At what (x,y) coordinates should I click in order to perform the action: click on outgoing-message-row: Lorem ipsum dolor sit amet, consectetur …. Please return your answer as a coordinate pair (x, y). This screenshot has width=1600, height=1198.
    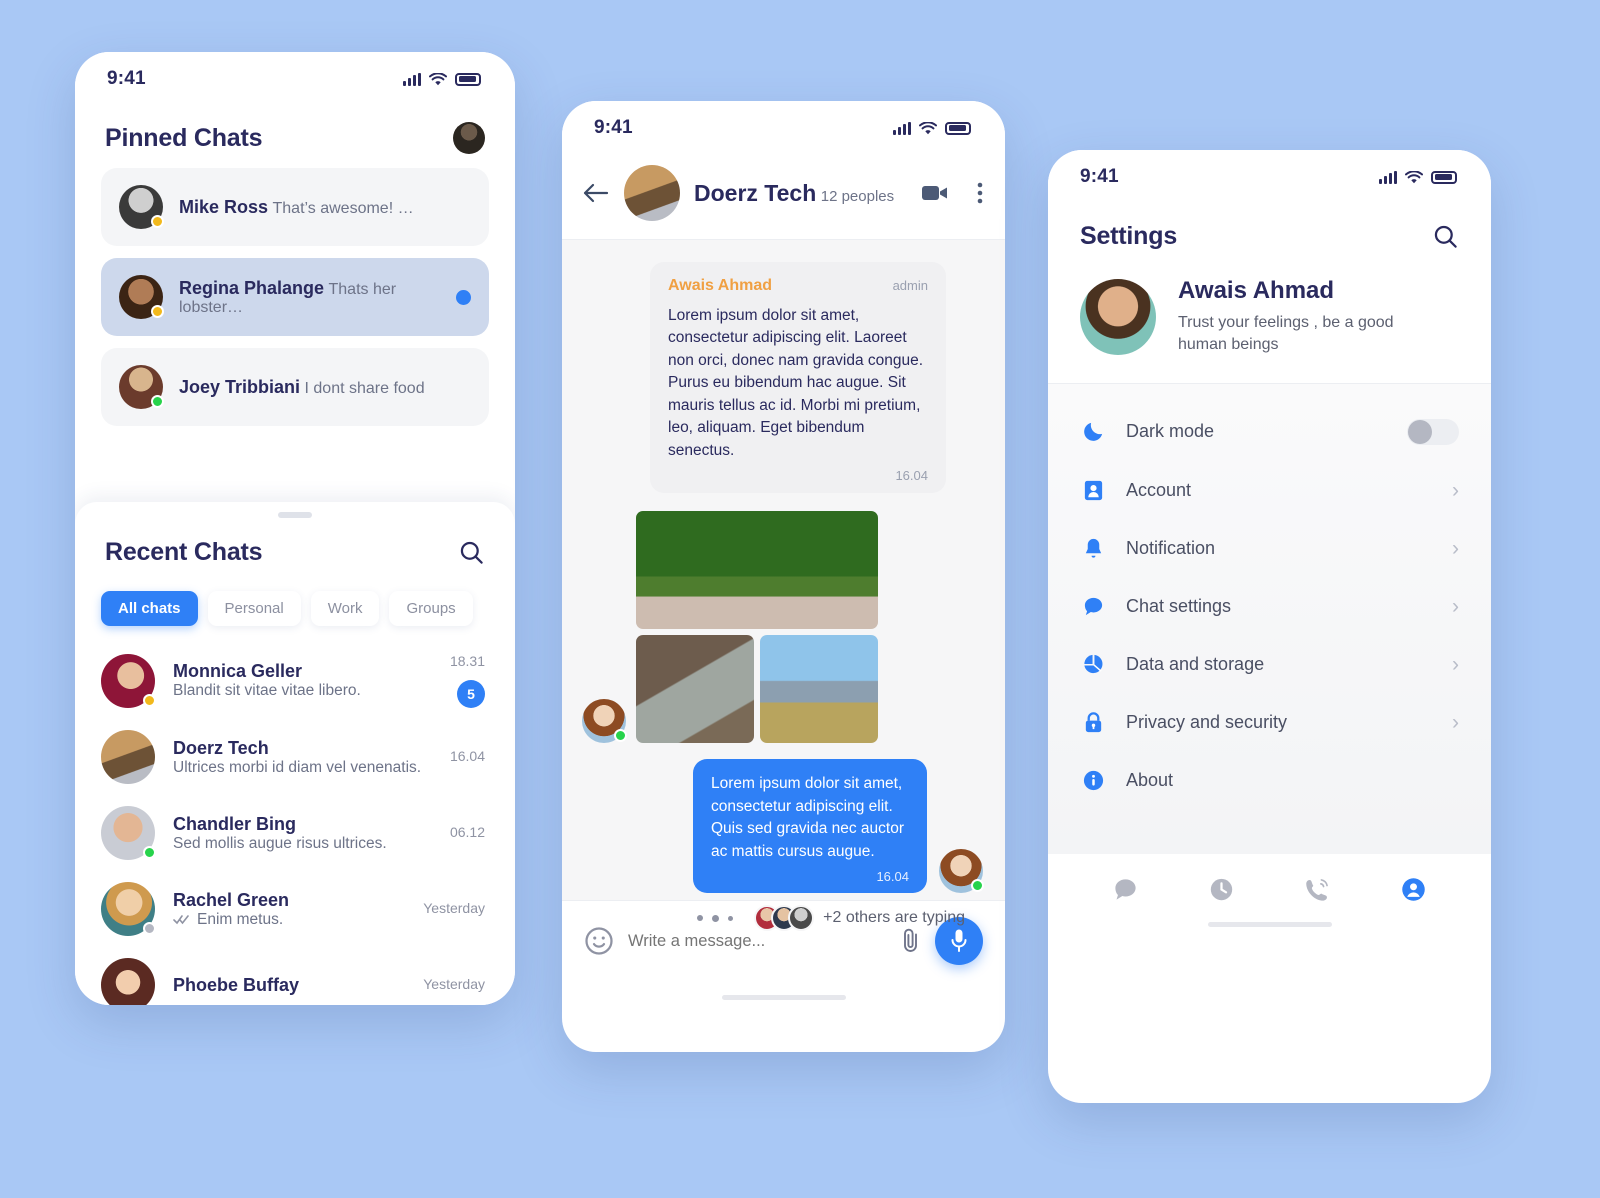
    Looking at the image, I should click on (783, 826).